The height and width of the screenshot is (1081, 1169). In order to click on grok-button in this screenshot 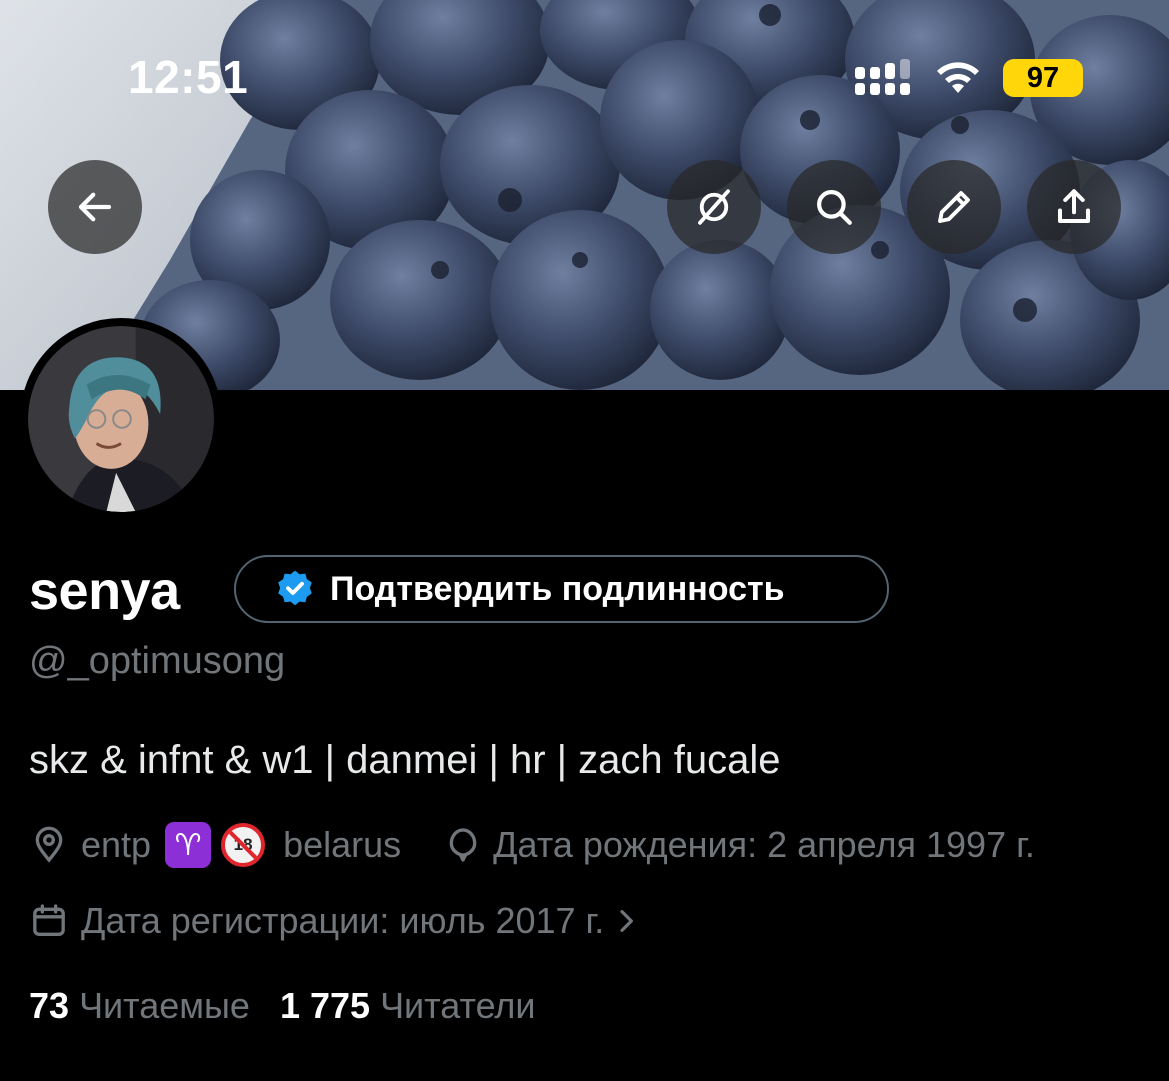, I will do `click(714, 207)`.